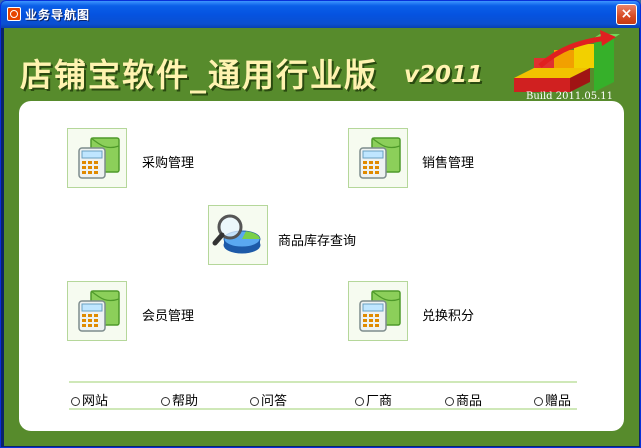  What do you see at coordinates (199, 75) in the screenshot?
I see `product-title: 店铺宝软件_通用行业版` at bounding box center [199, 75].